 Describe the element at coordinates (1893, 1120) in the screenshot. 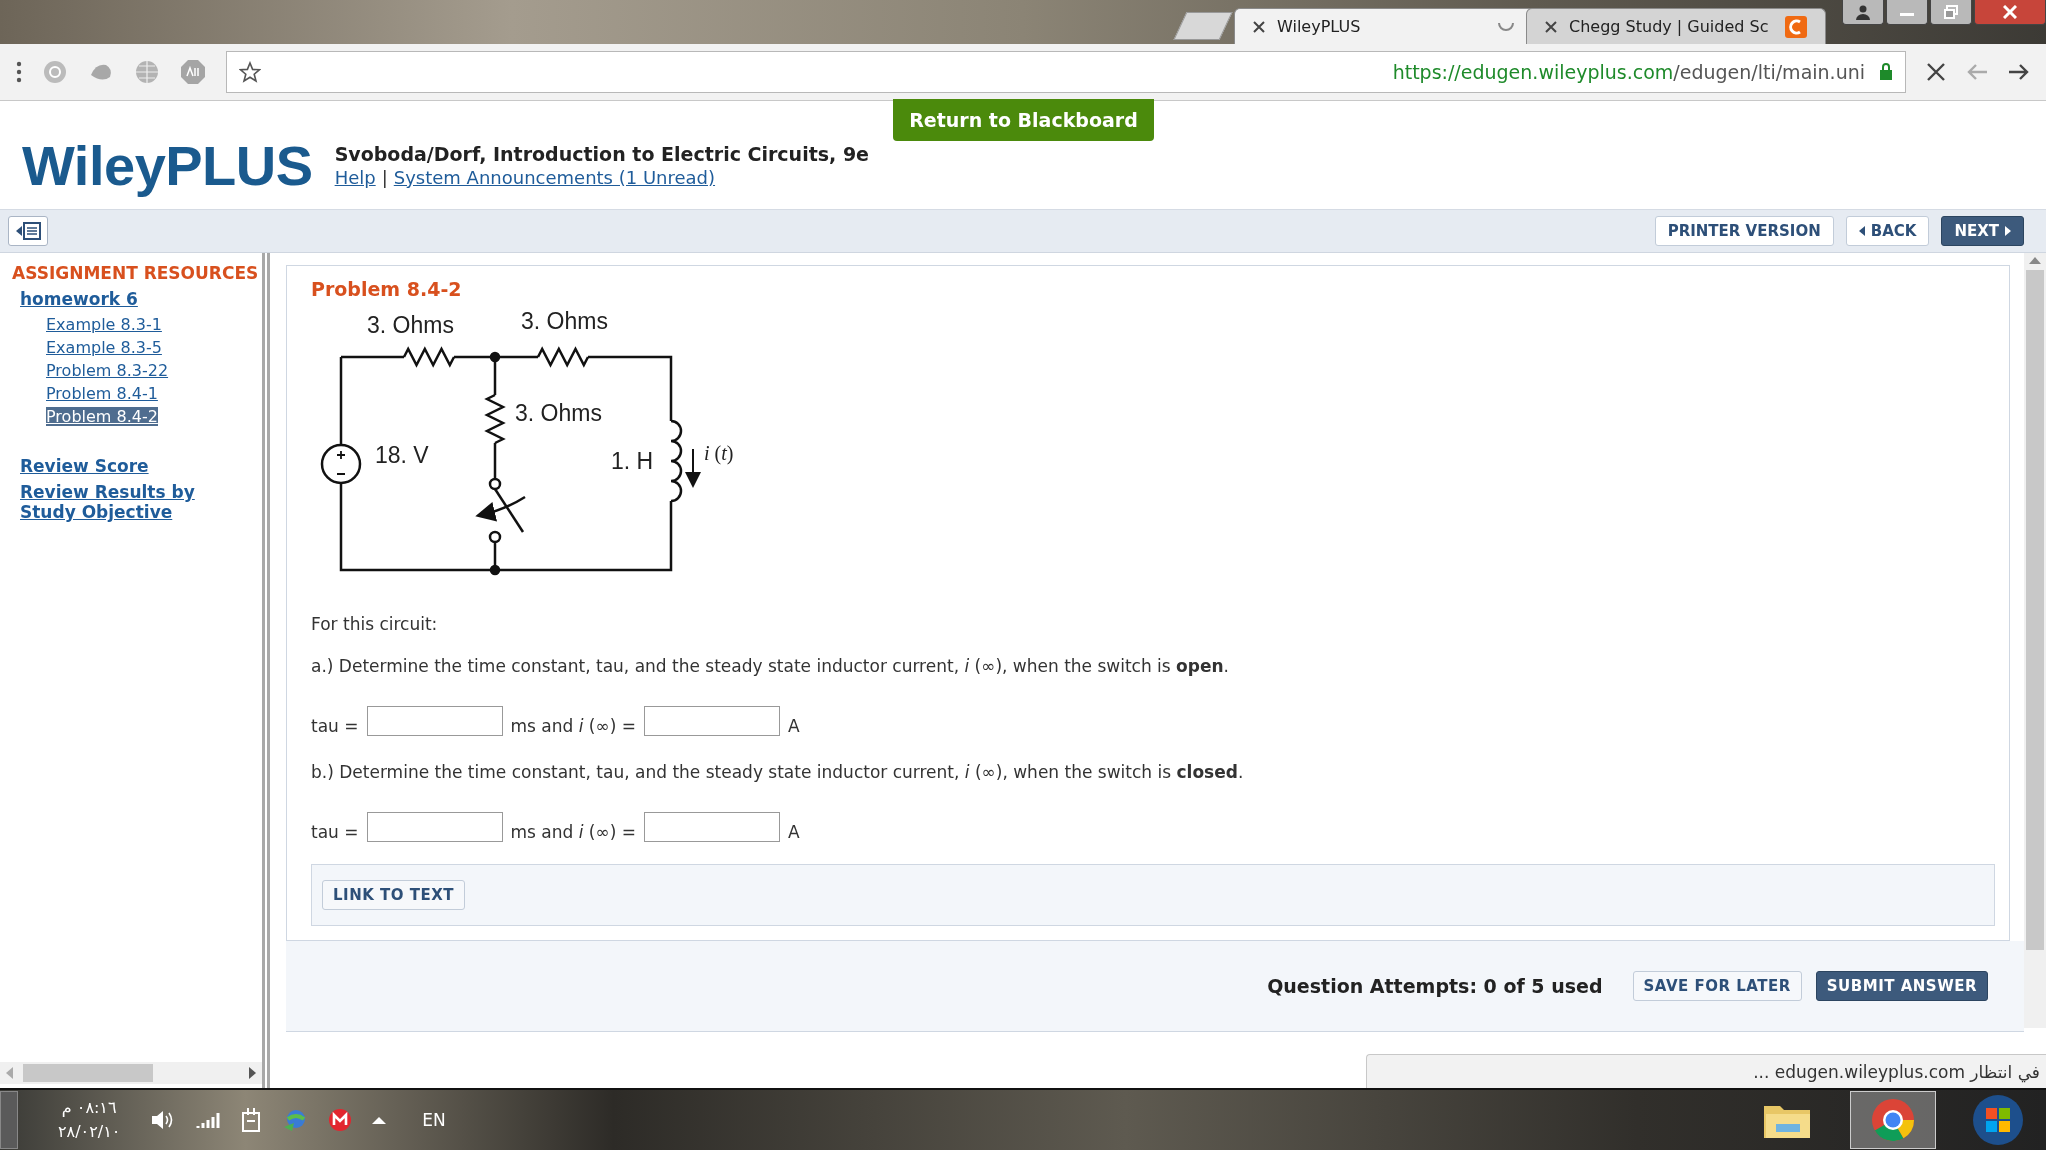

I see `browser-icon` at that location.